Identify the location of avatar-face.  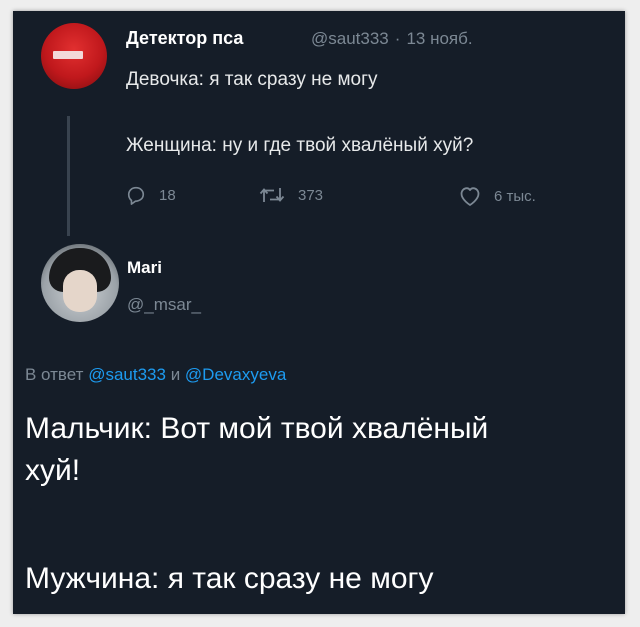
(80, 291).